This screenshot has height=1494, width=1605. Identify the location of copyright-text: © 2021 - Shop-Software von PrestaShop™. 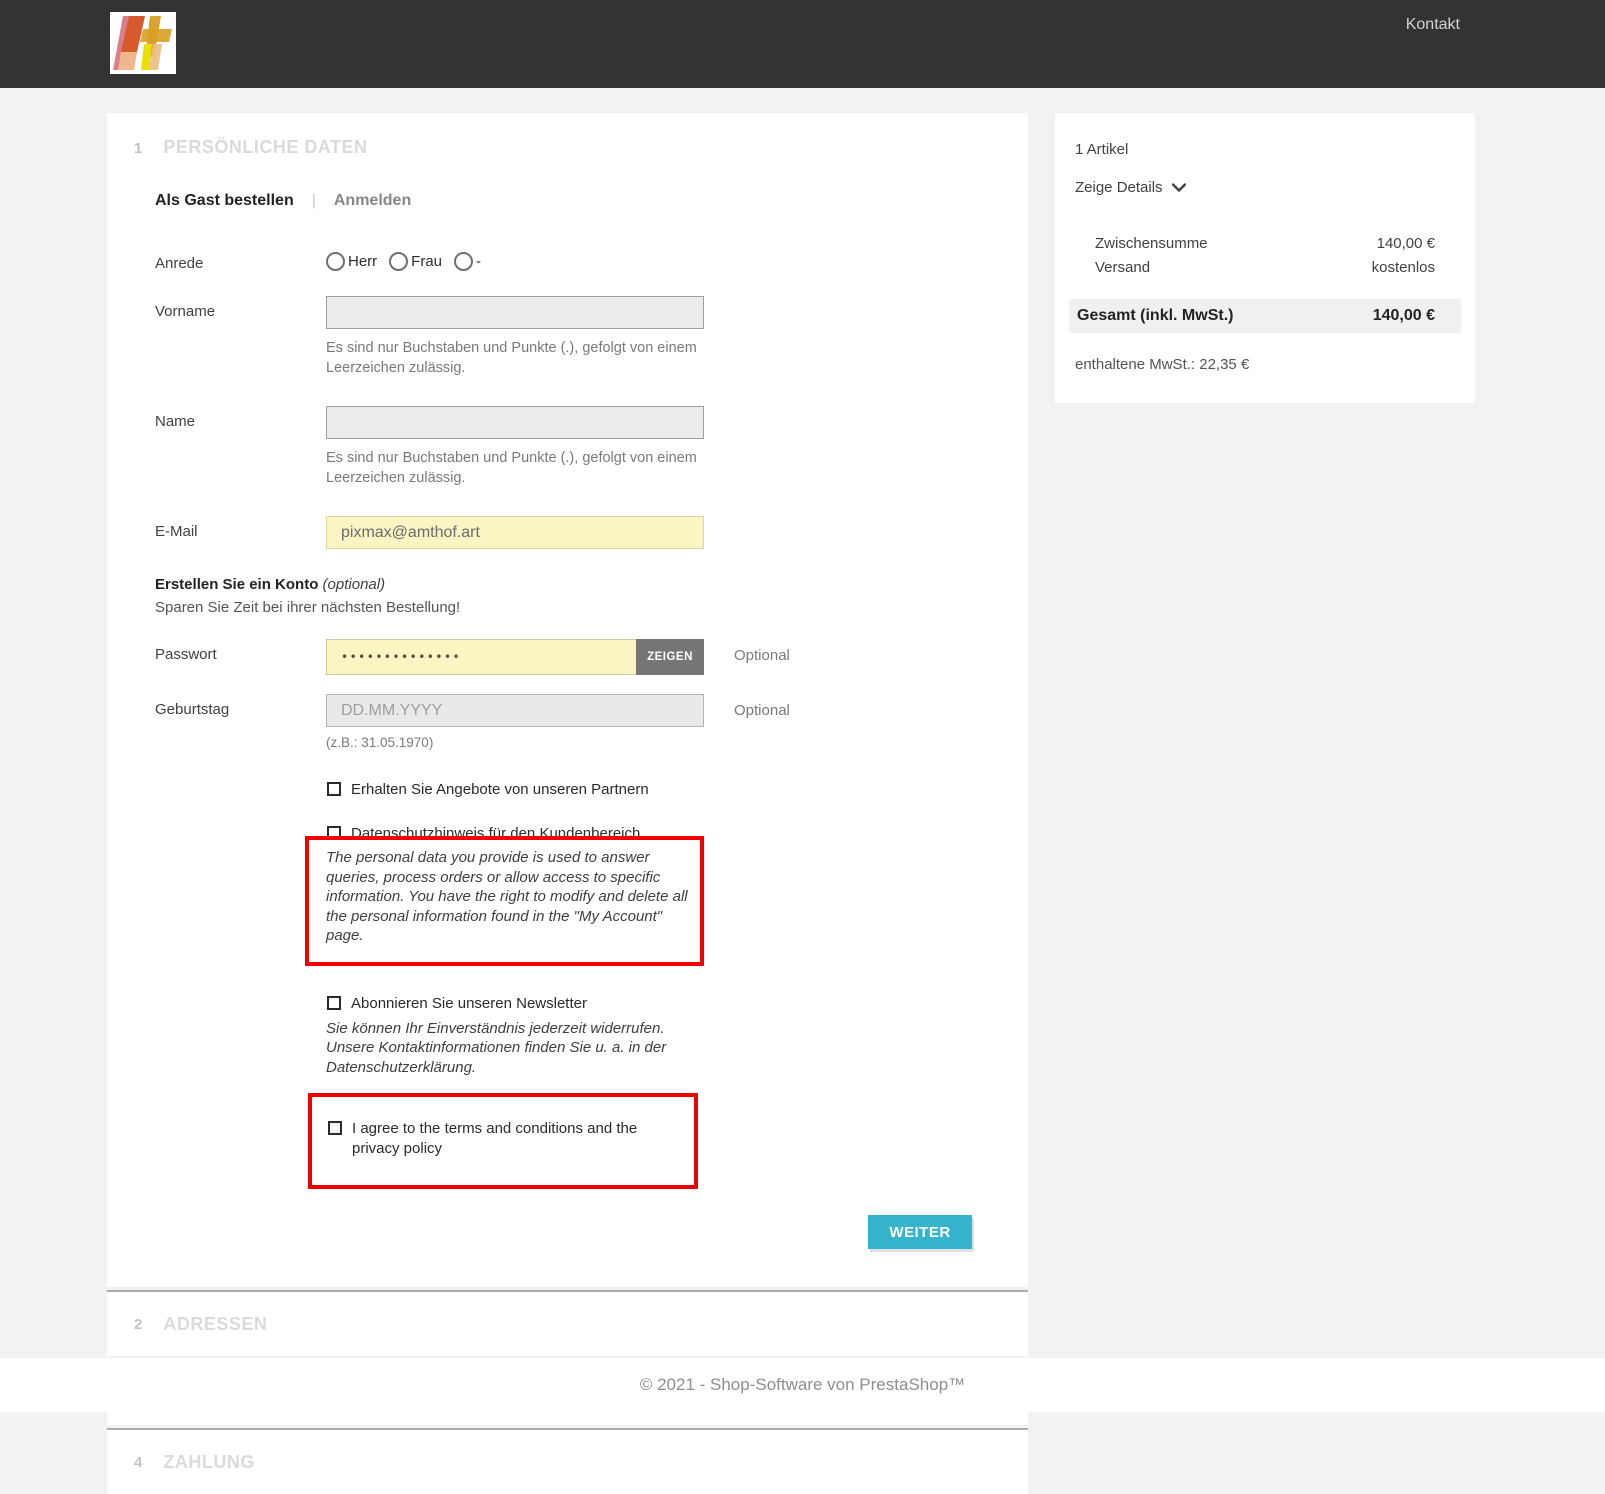
(802, 1384).